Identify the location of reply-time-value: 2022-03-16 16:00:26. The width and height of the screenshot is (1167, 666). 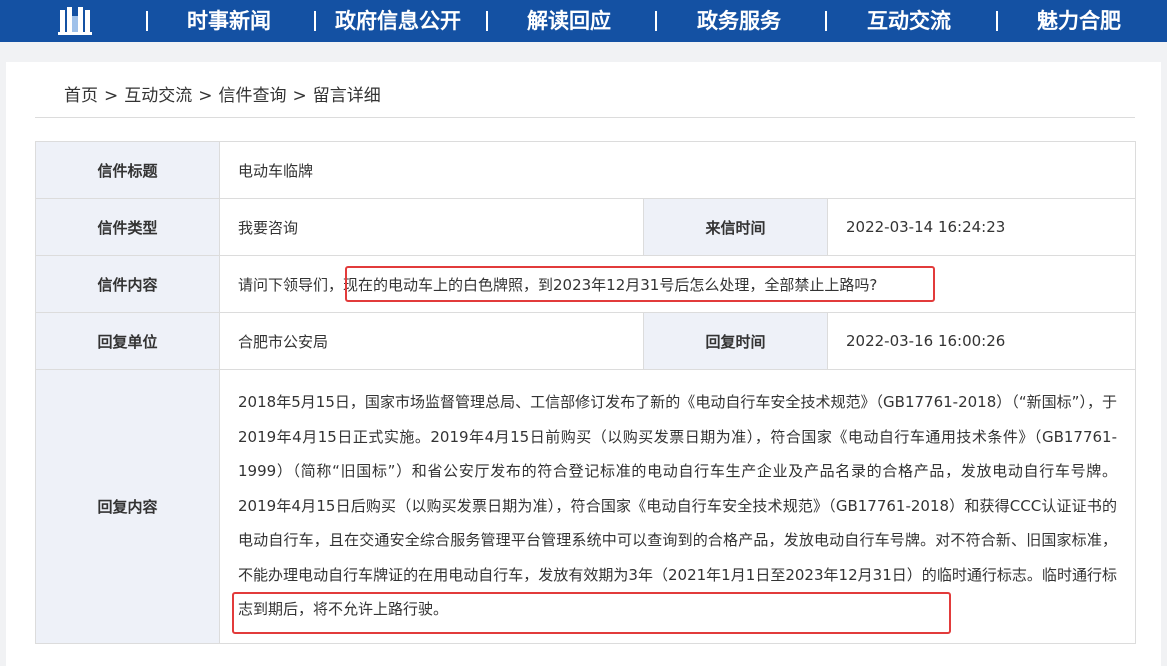
(981, 341).